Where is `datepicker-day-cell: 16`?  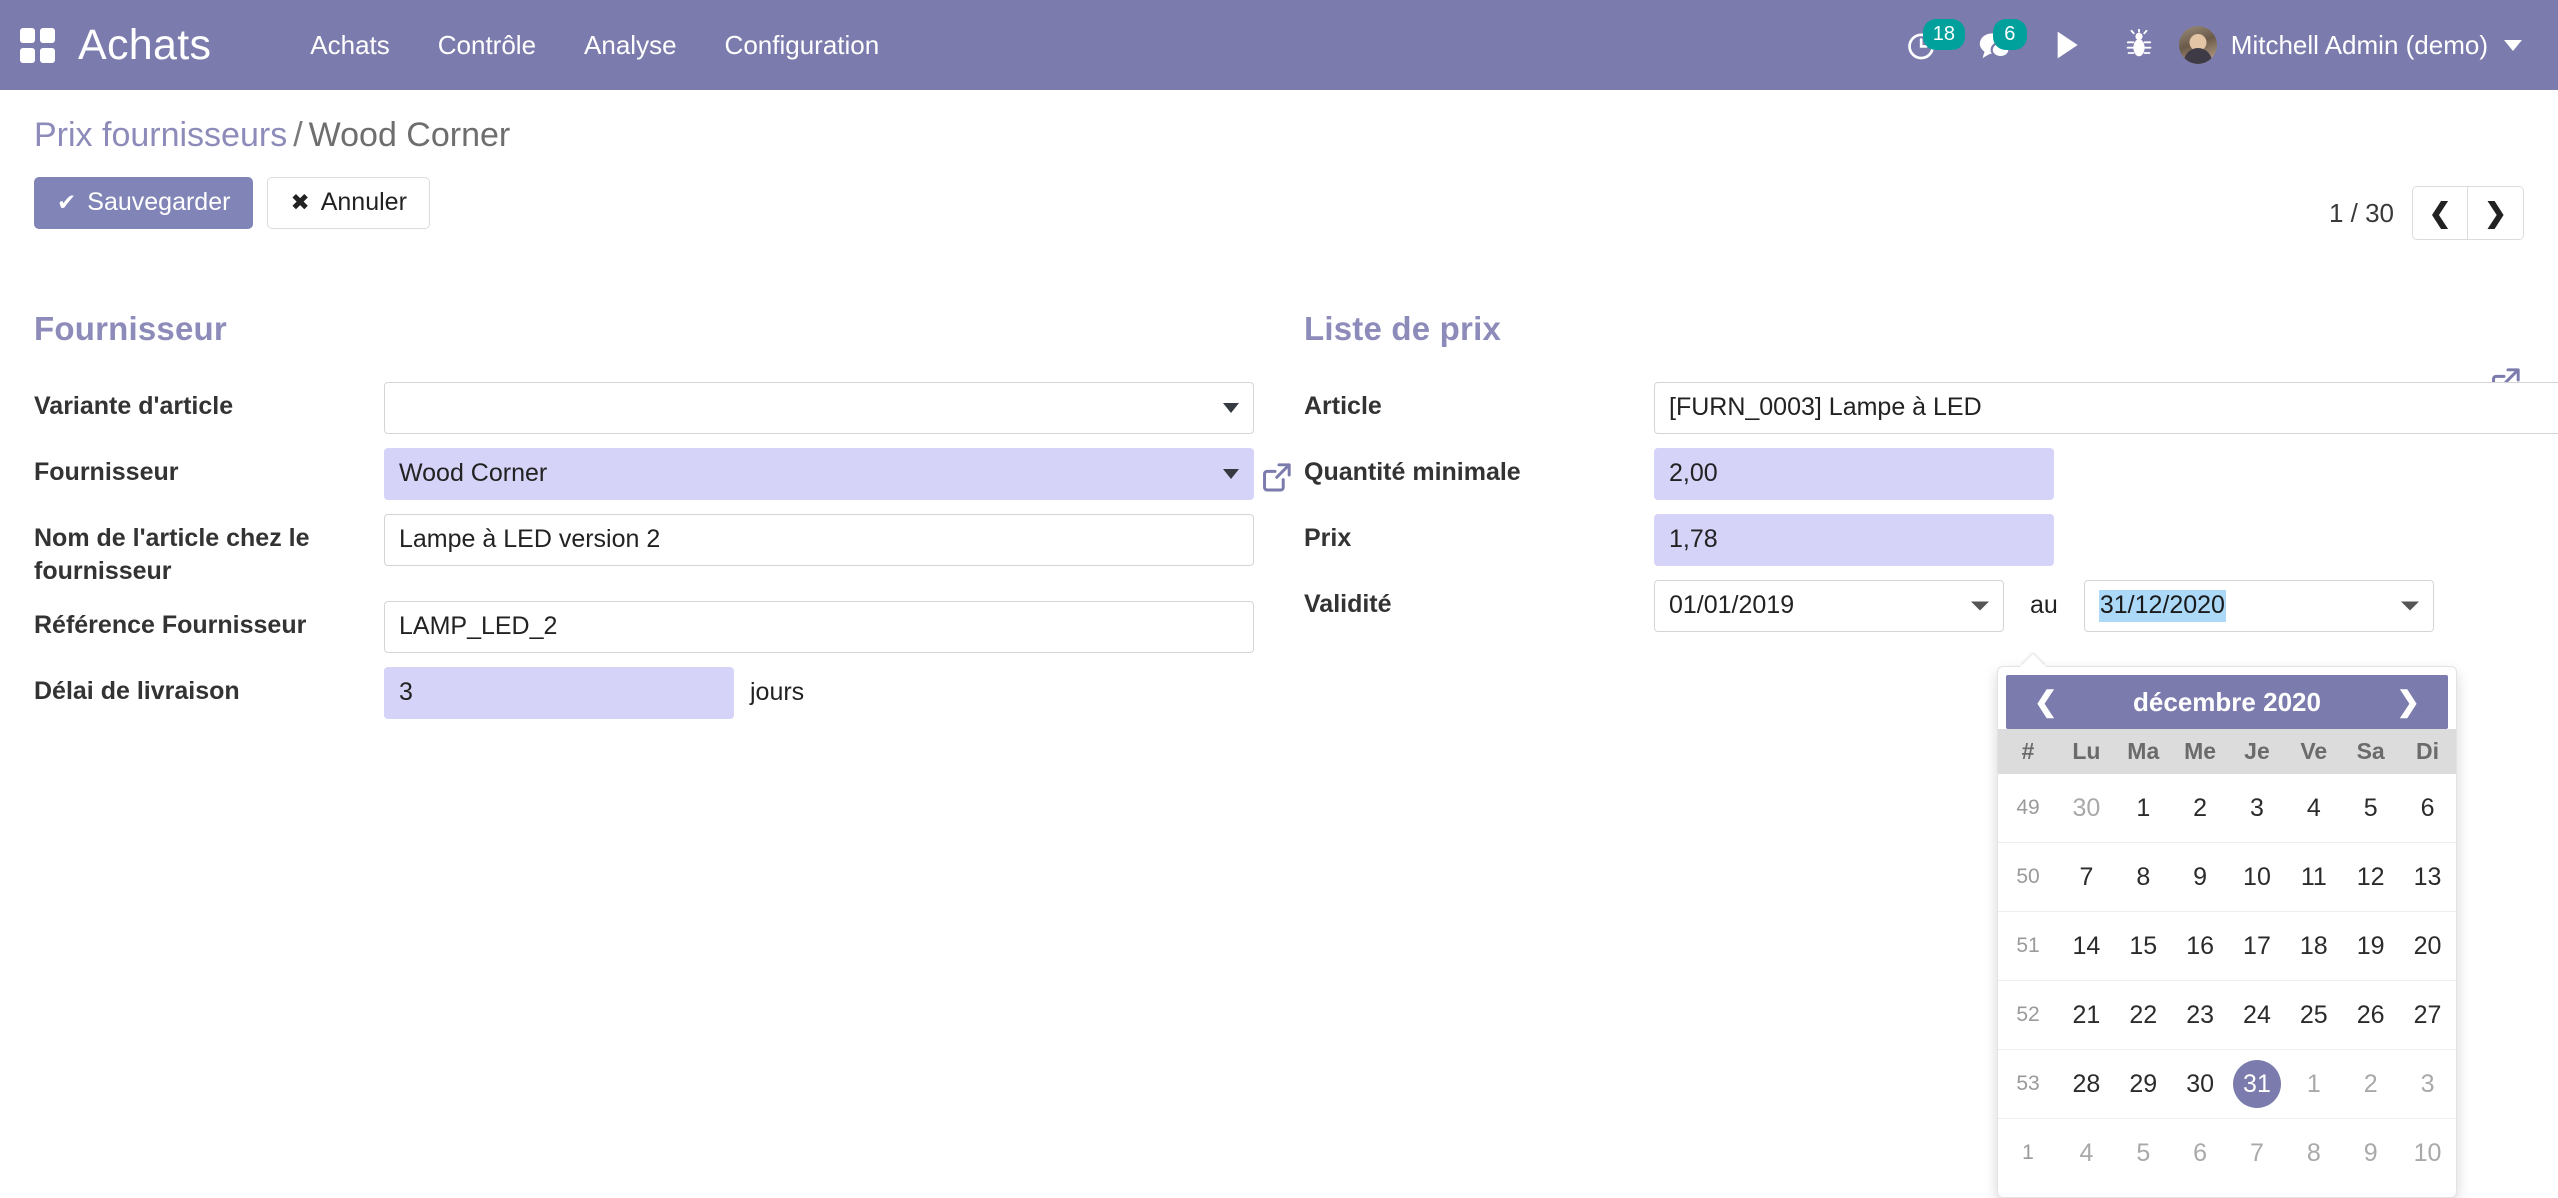 datepicker-day-cell: 16 is located at coordinates (2200, 946).